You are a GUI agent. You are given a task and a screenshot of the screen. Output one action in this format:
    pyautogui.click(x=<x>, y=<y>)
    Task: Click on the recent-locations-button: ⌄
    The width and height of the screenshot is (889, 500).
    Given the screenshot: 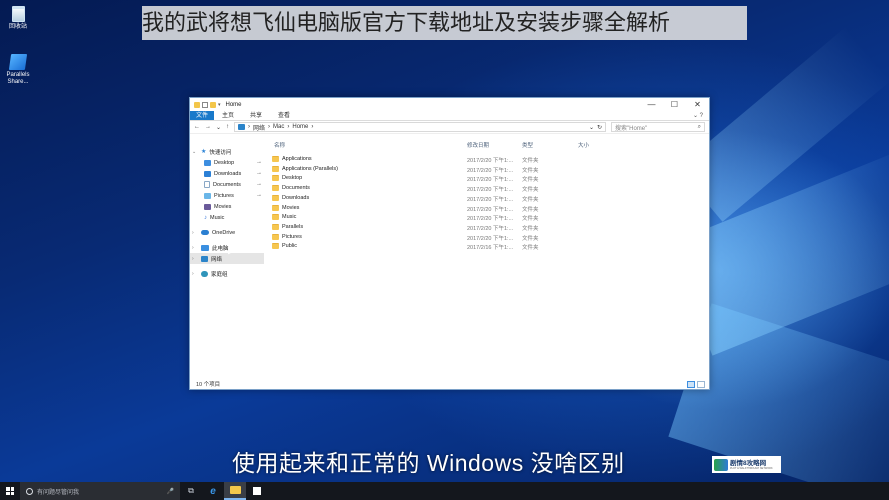 What is the action you would take?
    pyautogui.click(x=218, y=127)
    